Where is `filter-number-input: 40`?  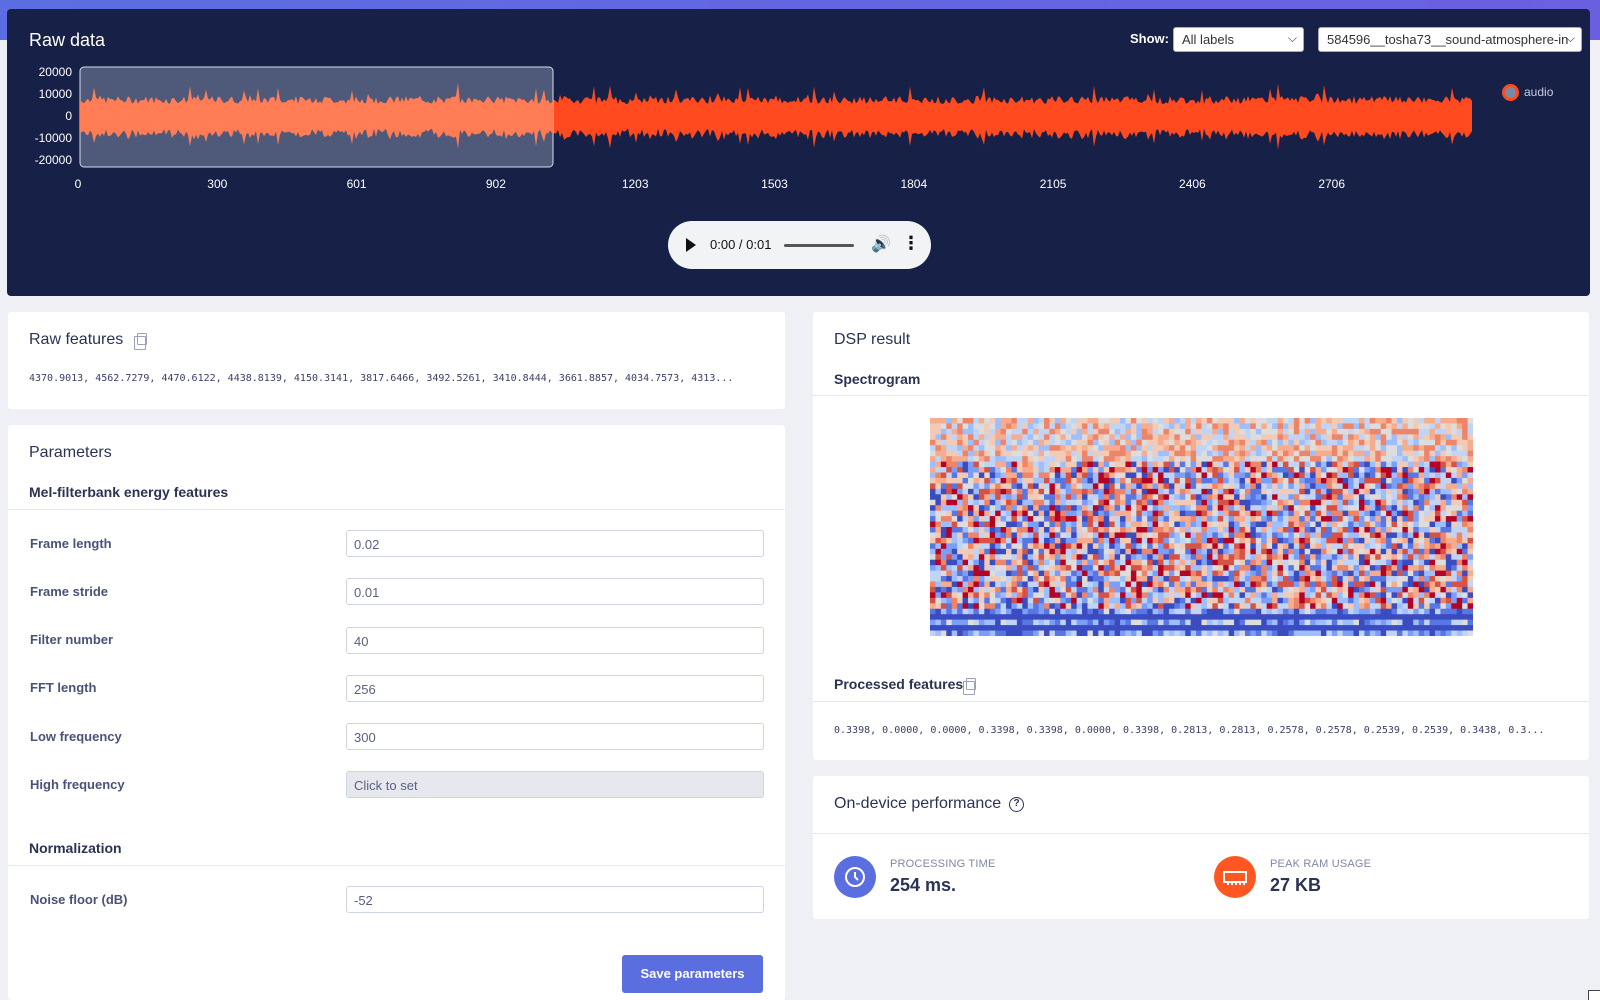
filter-number-input: 40 is located at coordinates (555, 640).